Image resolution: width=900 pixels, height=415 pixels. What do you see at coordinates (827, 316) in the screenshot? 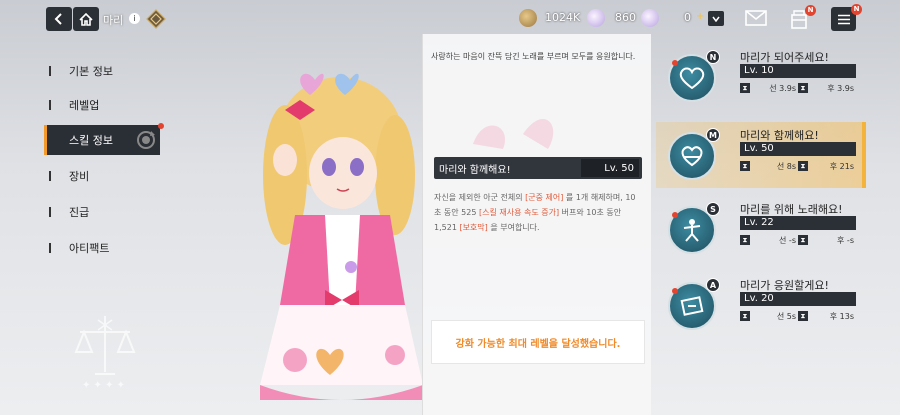
I see `cooldown-after: ⧗ 후 13s` at bounding box center [827, 316].